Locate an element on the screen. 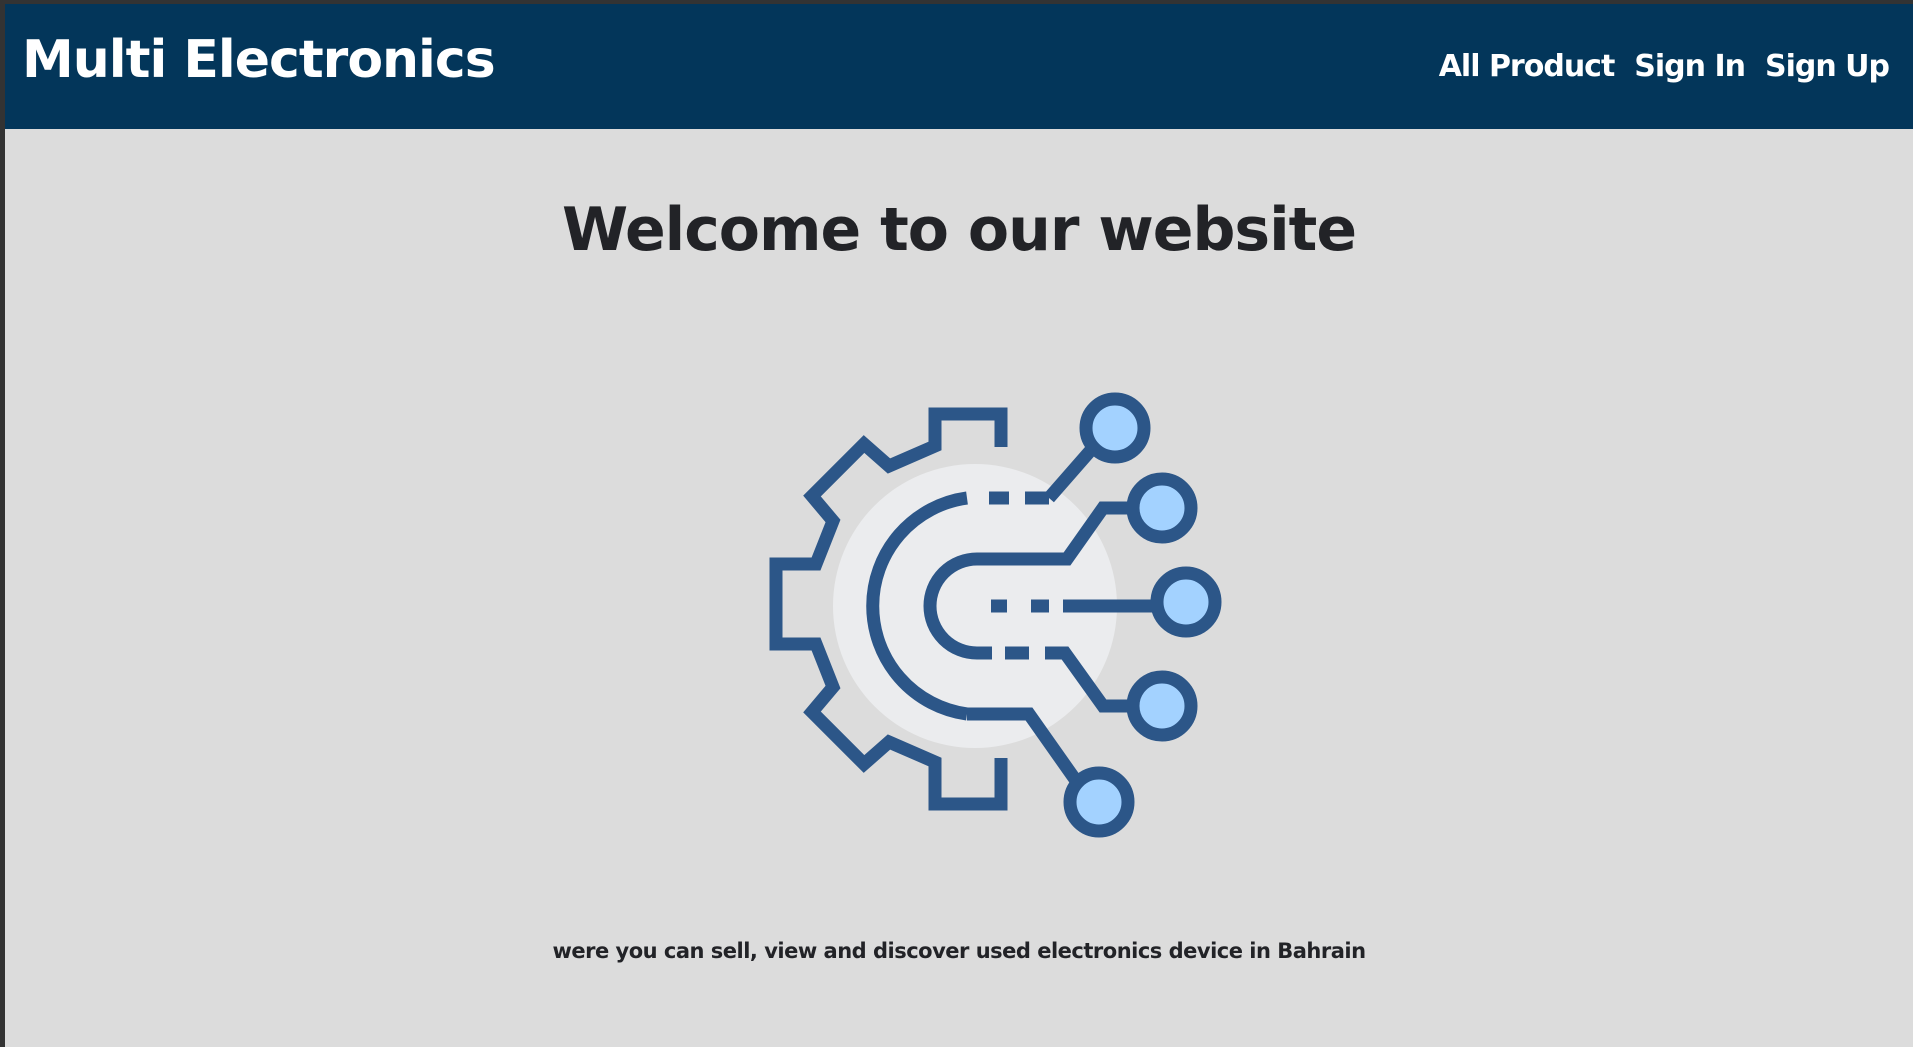 The height and width of the screenshot is (1047, 1913). brand-logo-link: Multi Electronics is located at coordinates (259, 60).